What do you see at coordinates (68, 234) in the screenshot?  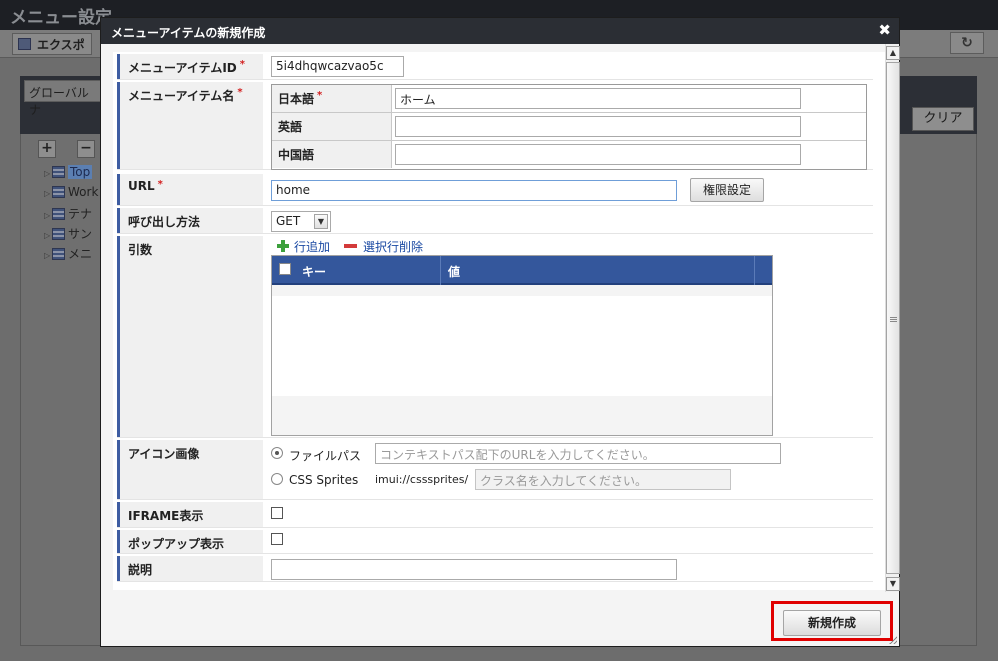 I see `tree-item: ▷ サン` at bounding box center [68, 234].